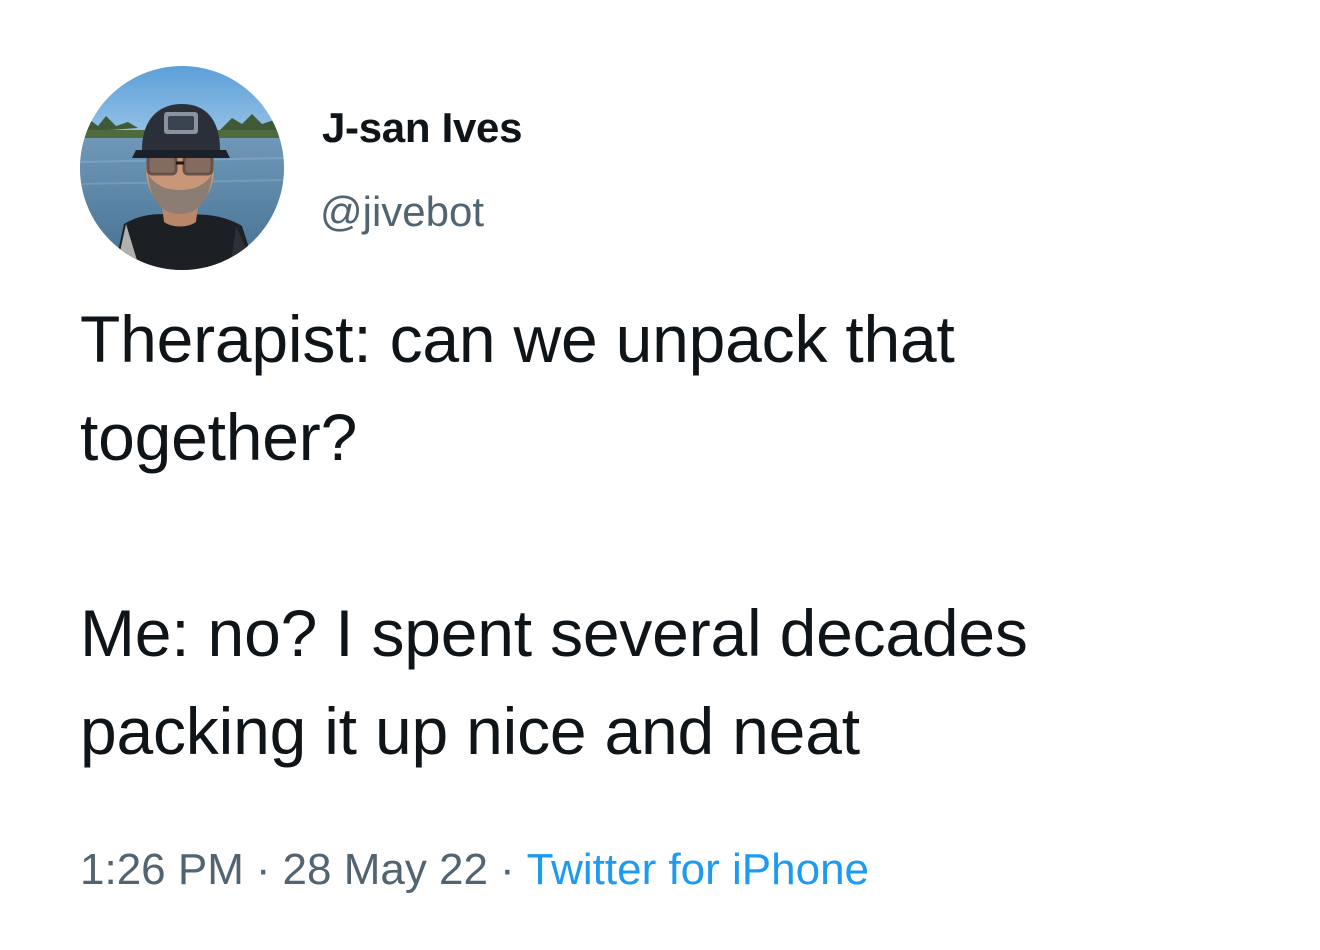  Describe the element at coordinates (470, 731) in the screenshot. I see `tweet-text-line: packing it up nice and neat` at that location.